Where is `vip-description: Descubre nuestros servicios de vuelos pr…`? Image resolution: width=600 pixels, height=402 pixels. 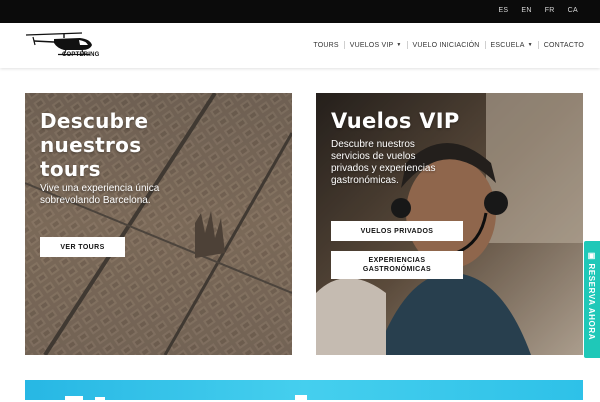
vip-description: Descubre nuestros servicios de vuelos pr… is located at coordinates (383, 163).